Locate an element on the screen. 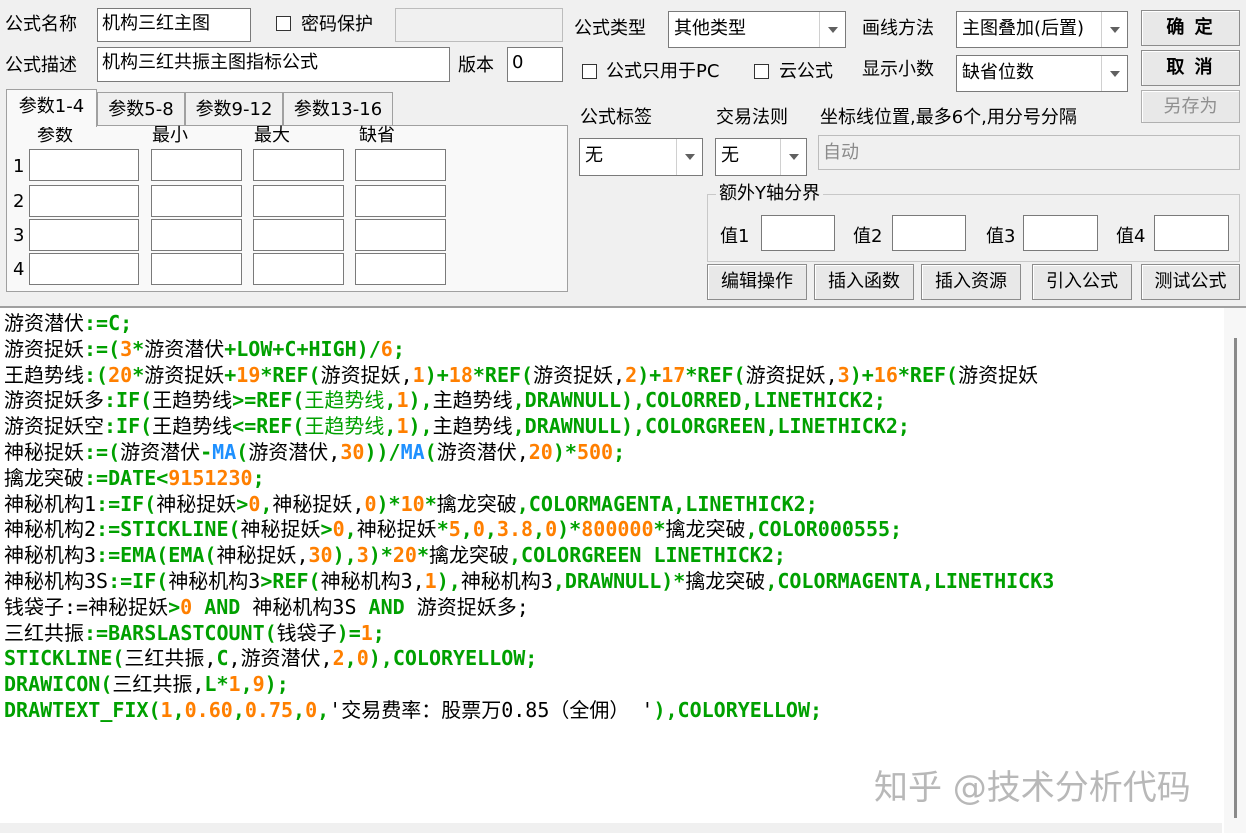 Image resolution: width=1246 pixels, height=833 pixels. tab-params-13-16: 参数13-16 is located at coordinates (338, 108).